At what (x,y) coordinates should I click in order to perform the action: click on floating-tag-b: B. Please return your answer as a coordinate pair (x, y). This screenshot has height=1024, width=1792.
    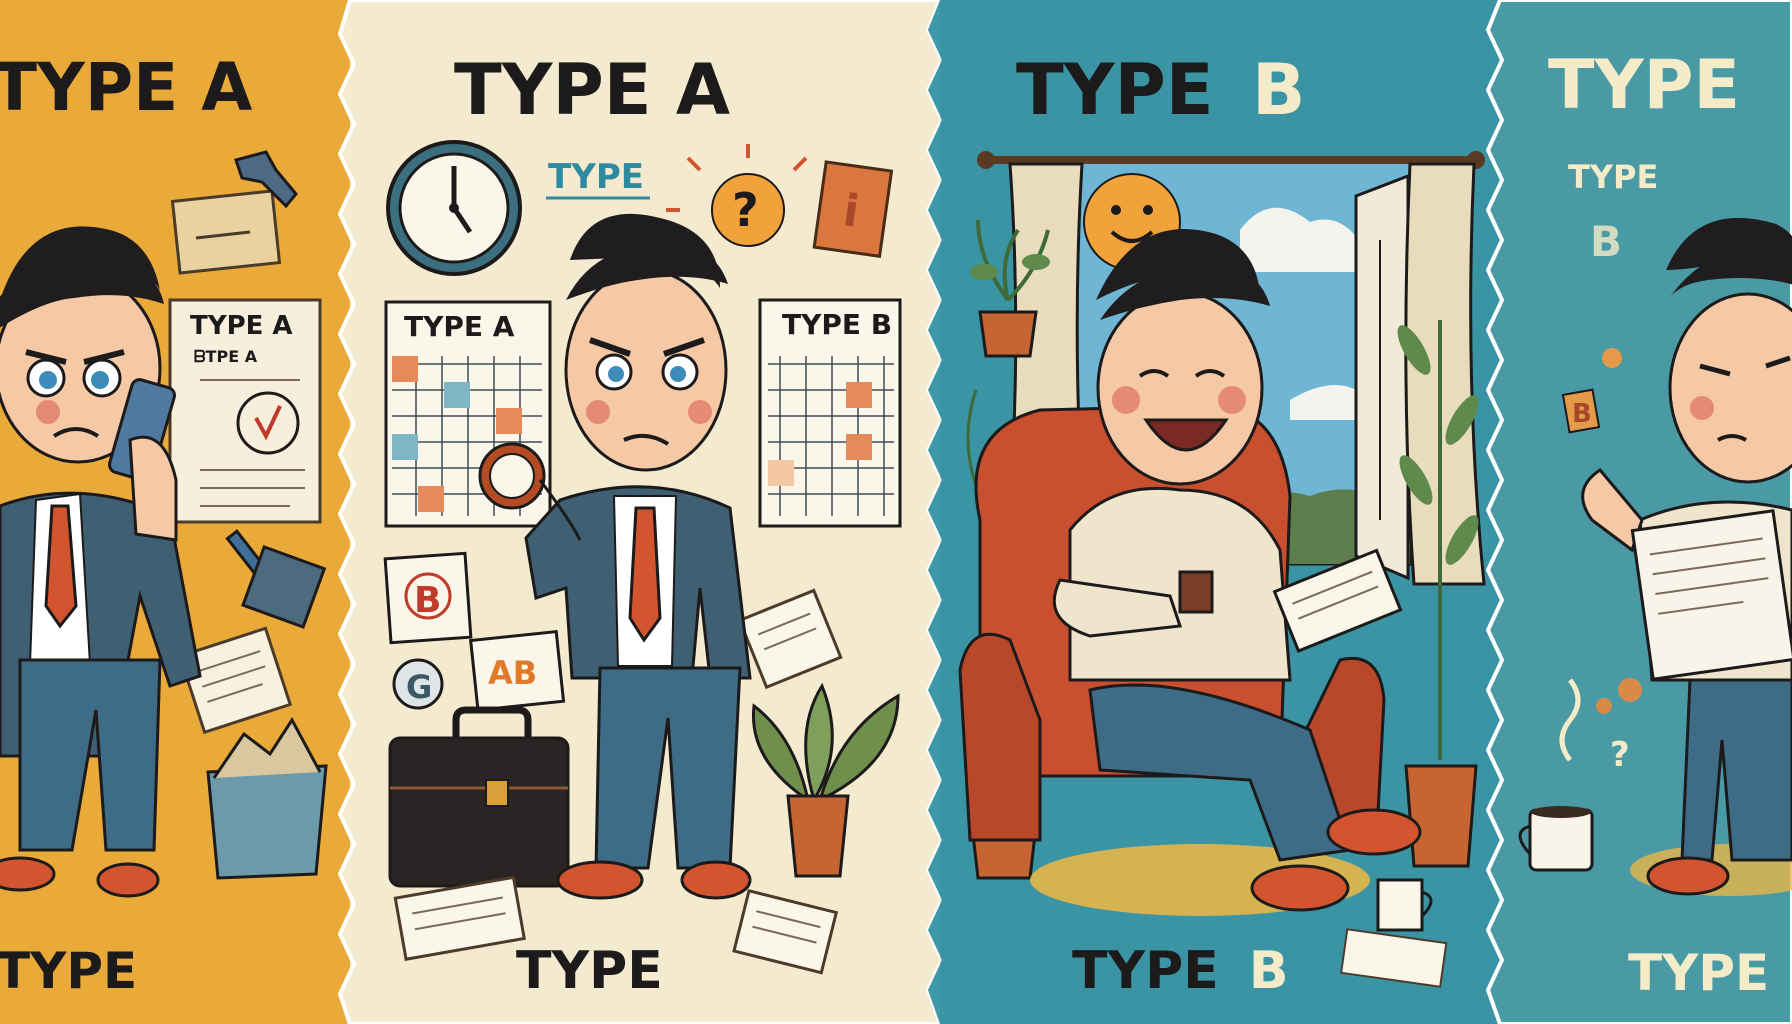
    Looking at the image, I should click on (1581, 411).